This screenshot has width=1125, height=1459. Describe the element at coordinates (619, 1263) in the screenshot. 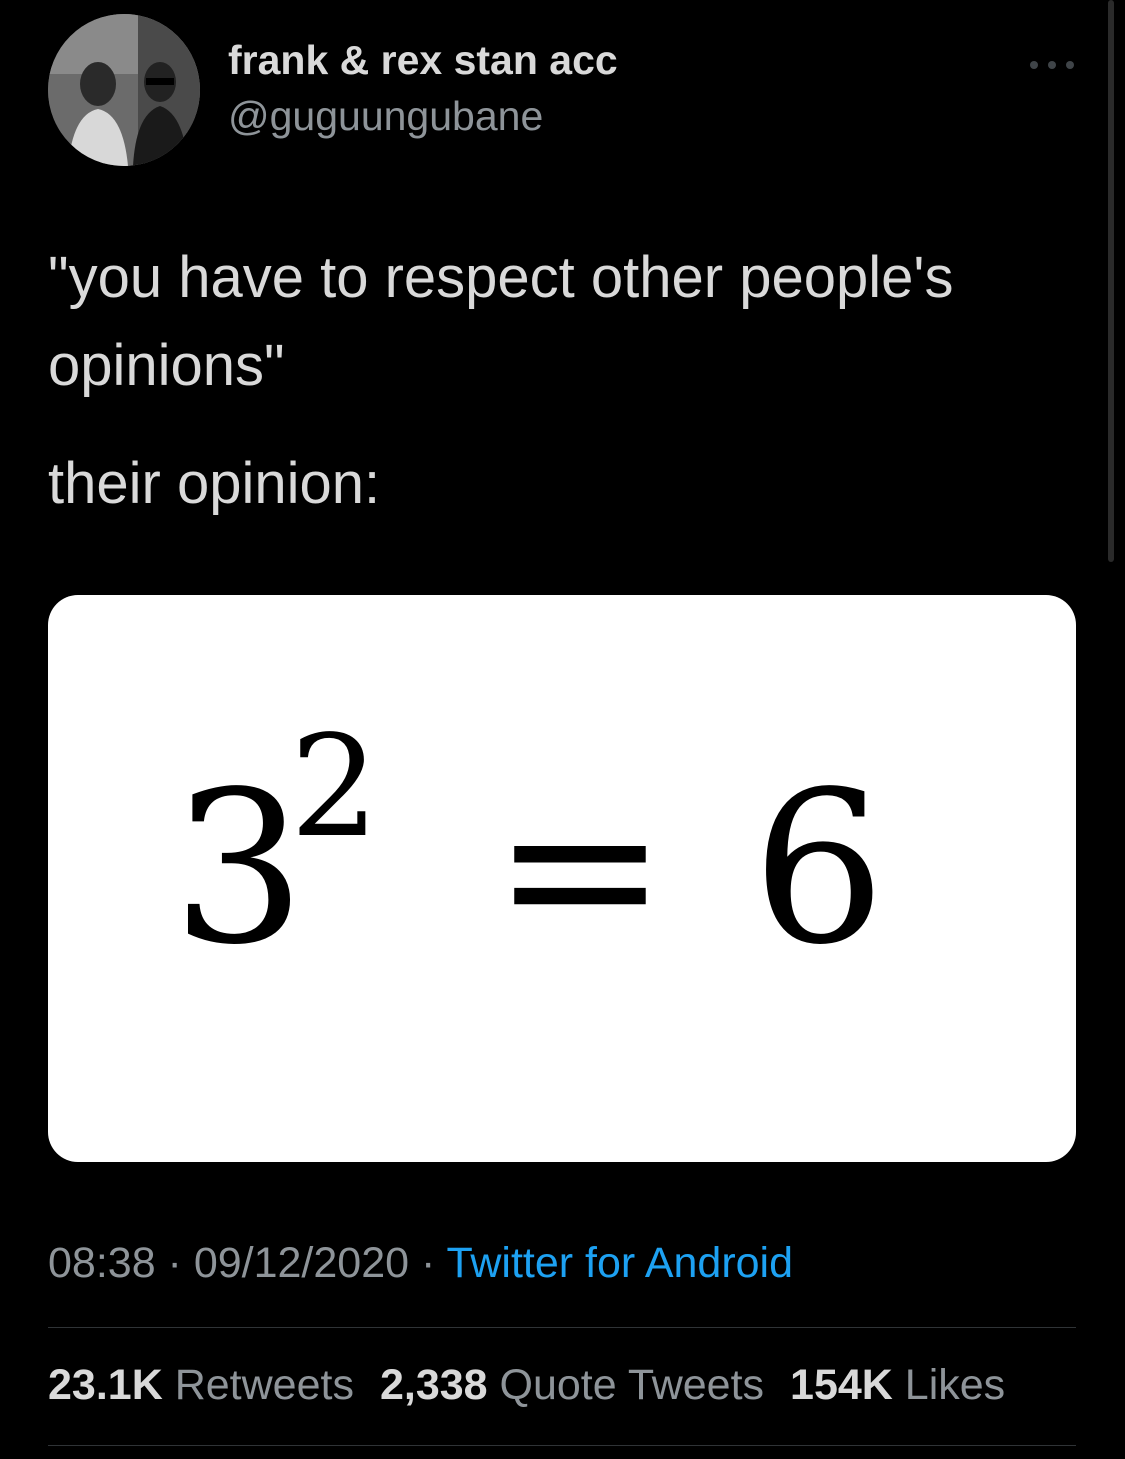

I see `tweet-source-link: Twitter for Android` at that location.